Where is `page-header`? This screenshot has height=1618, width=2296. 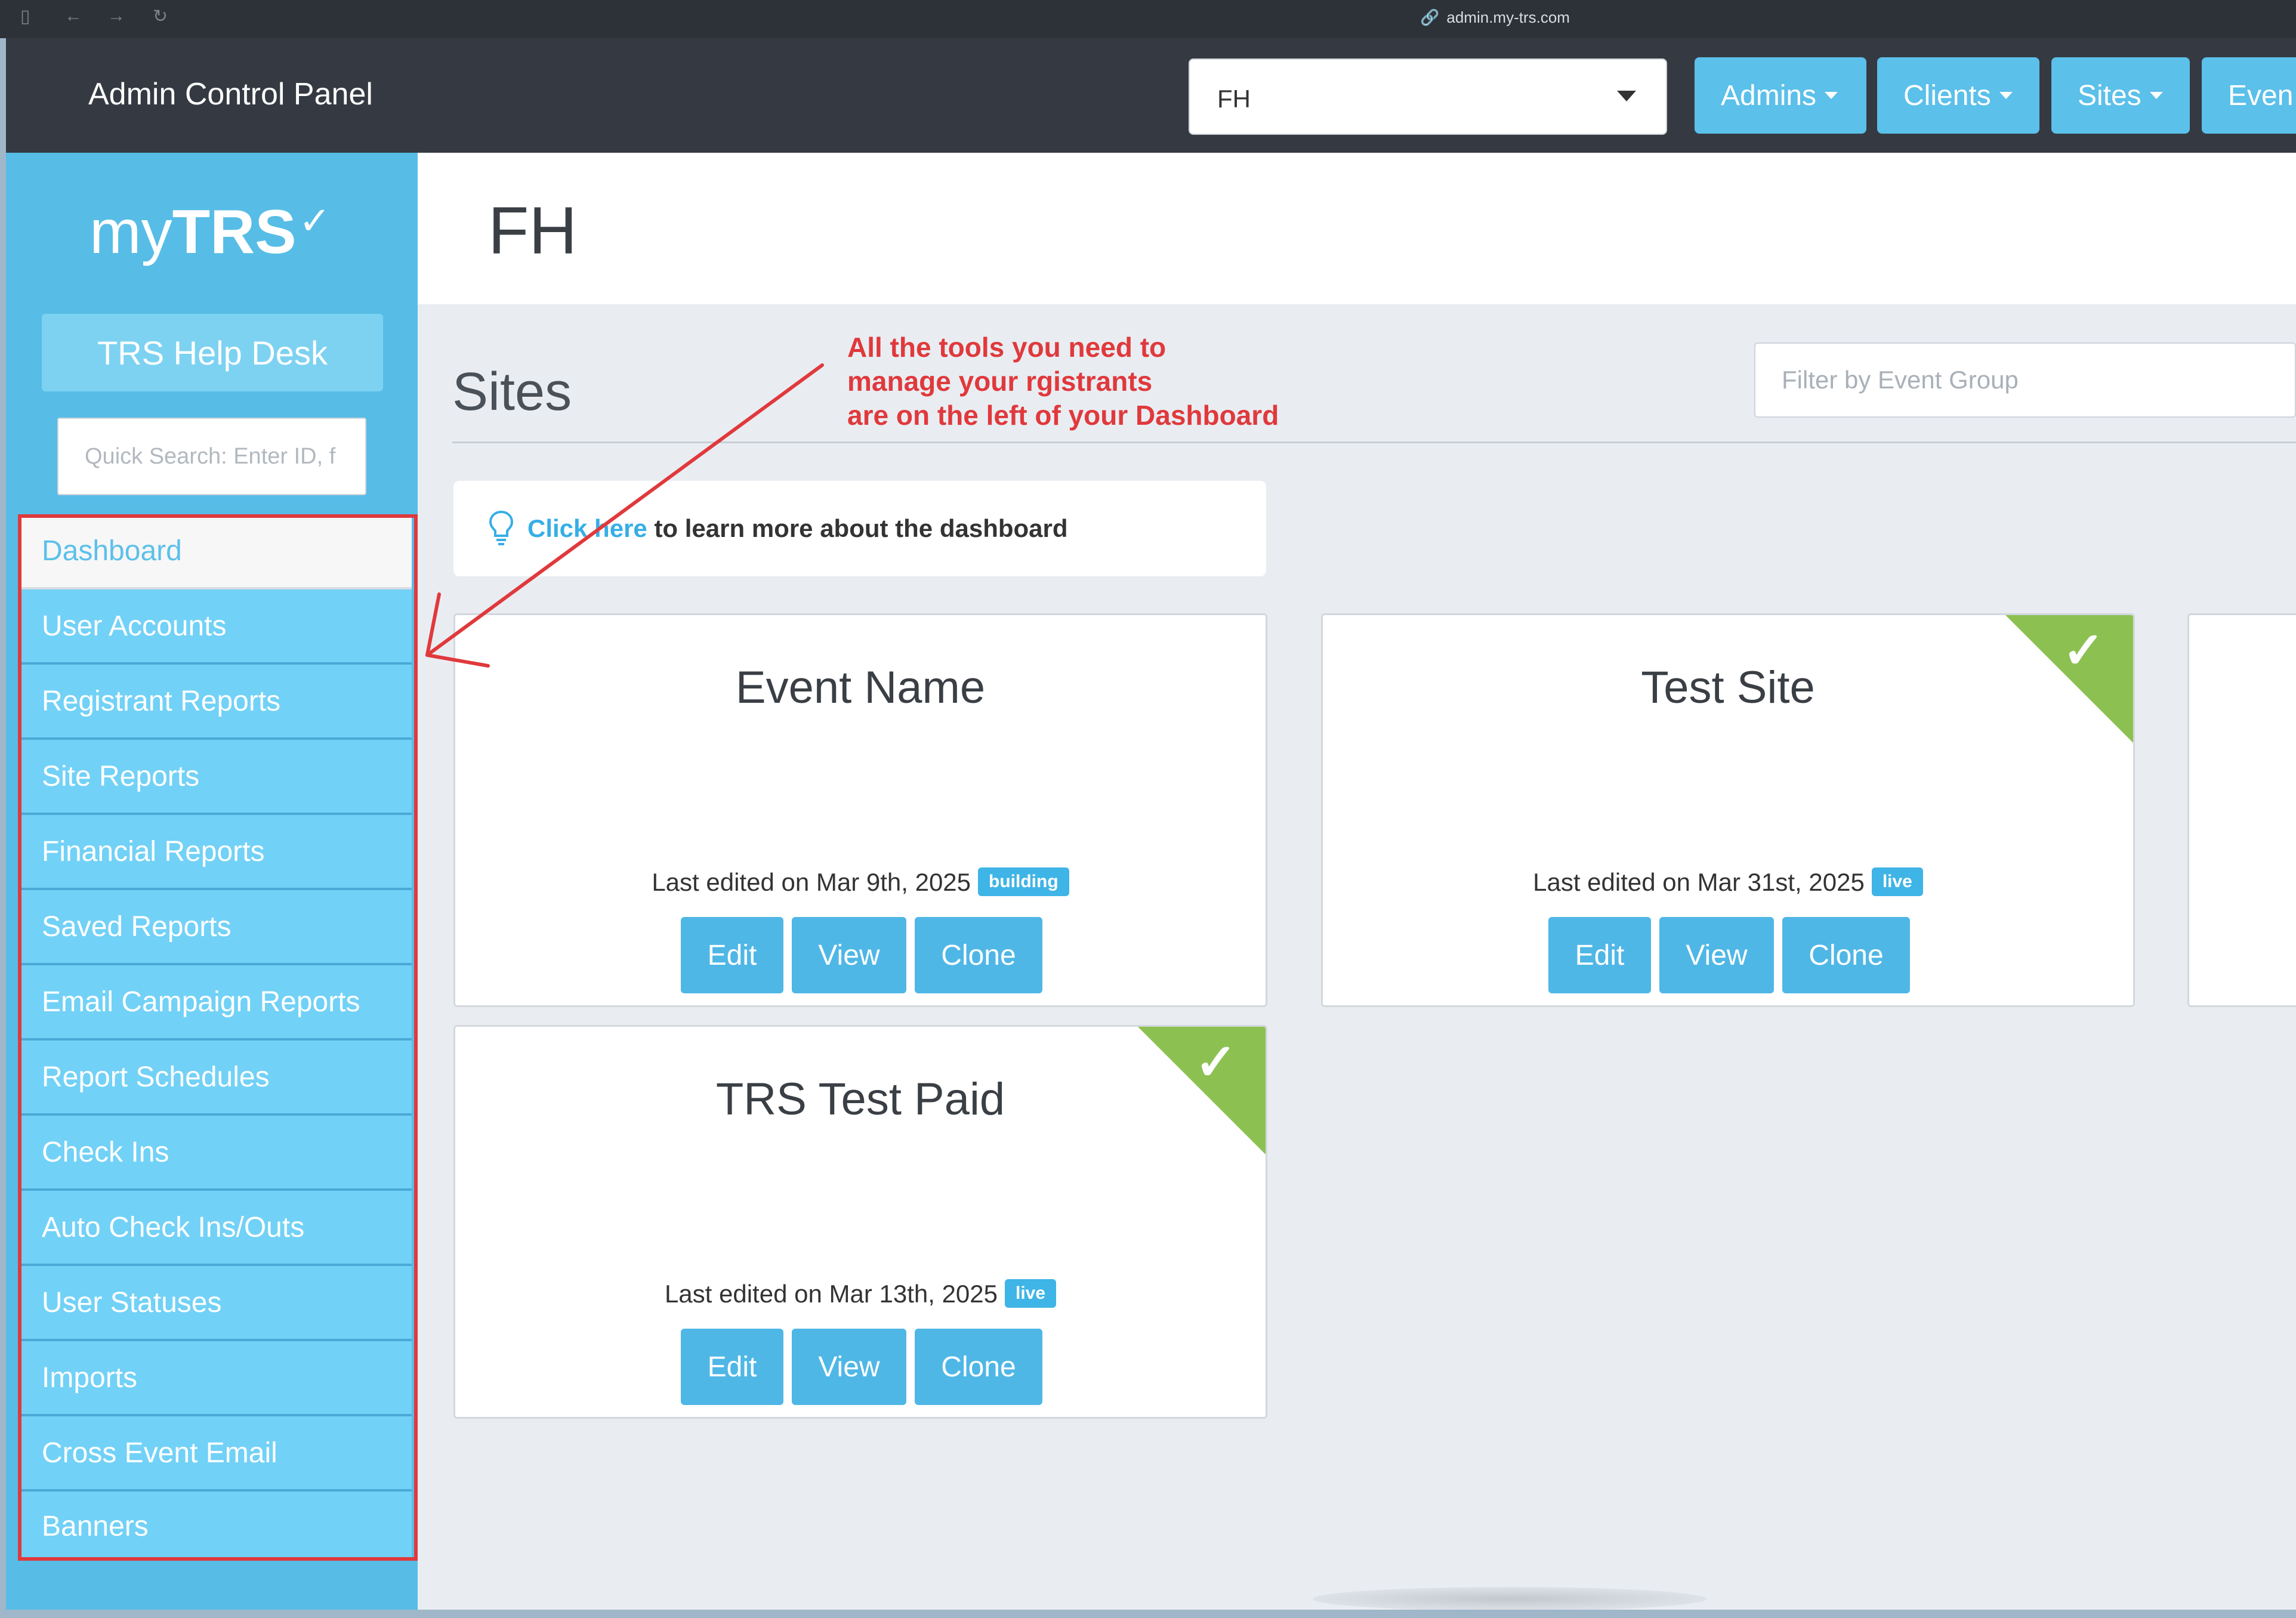
page-header is located at coordinates (1357, 228).